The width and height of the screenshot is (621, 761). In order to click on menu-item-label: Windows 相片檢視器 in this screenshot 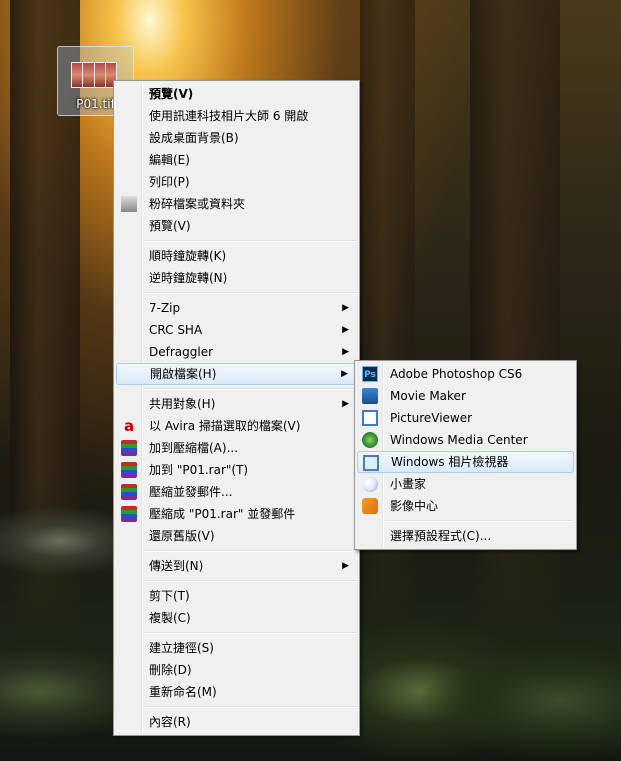, I will do `click(450, 462)`.